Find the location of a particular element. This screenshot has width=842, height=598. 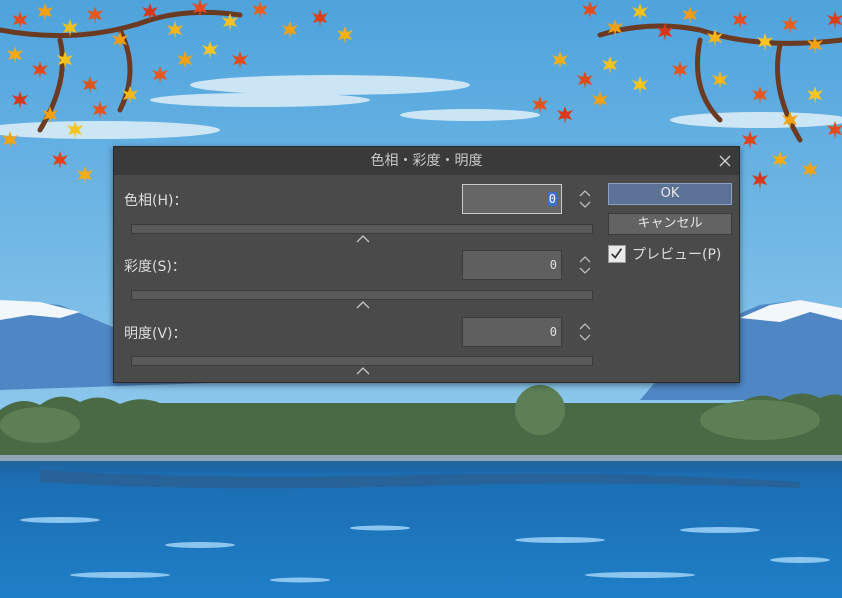

close-icon is located at coordinates (725, 161).